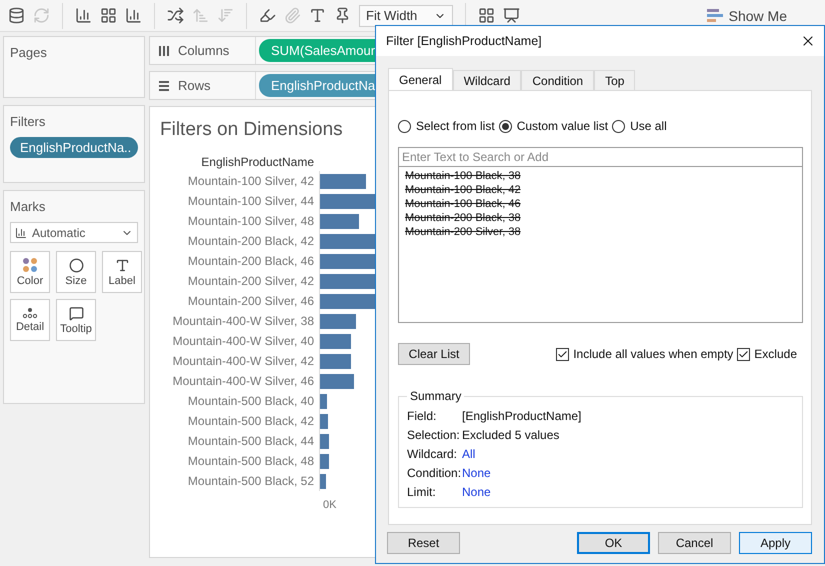  I want to click on bar-chart-icon, so click(21, 232).